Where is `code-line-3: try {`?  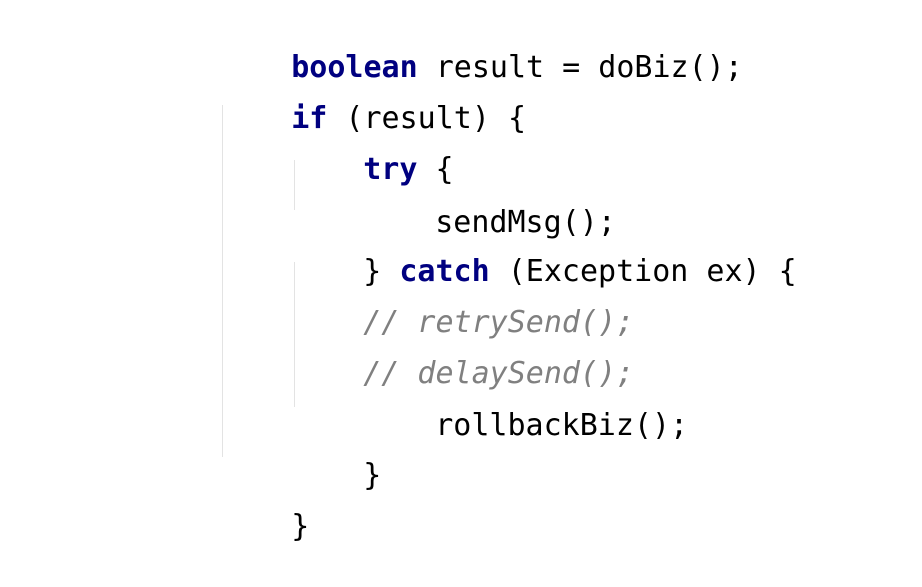
code-line-3: try { is located at coordinates (372, 148).